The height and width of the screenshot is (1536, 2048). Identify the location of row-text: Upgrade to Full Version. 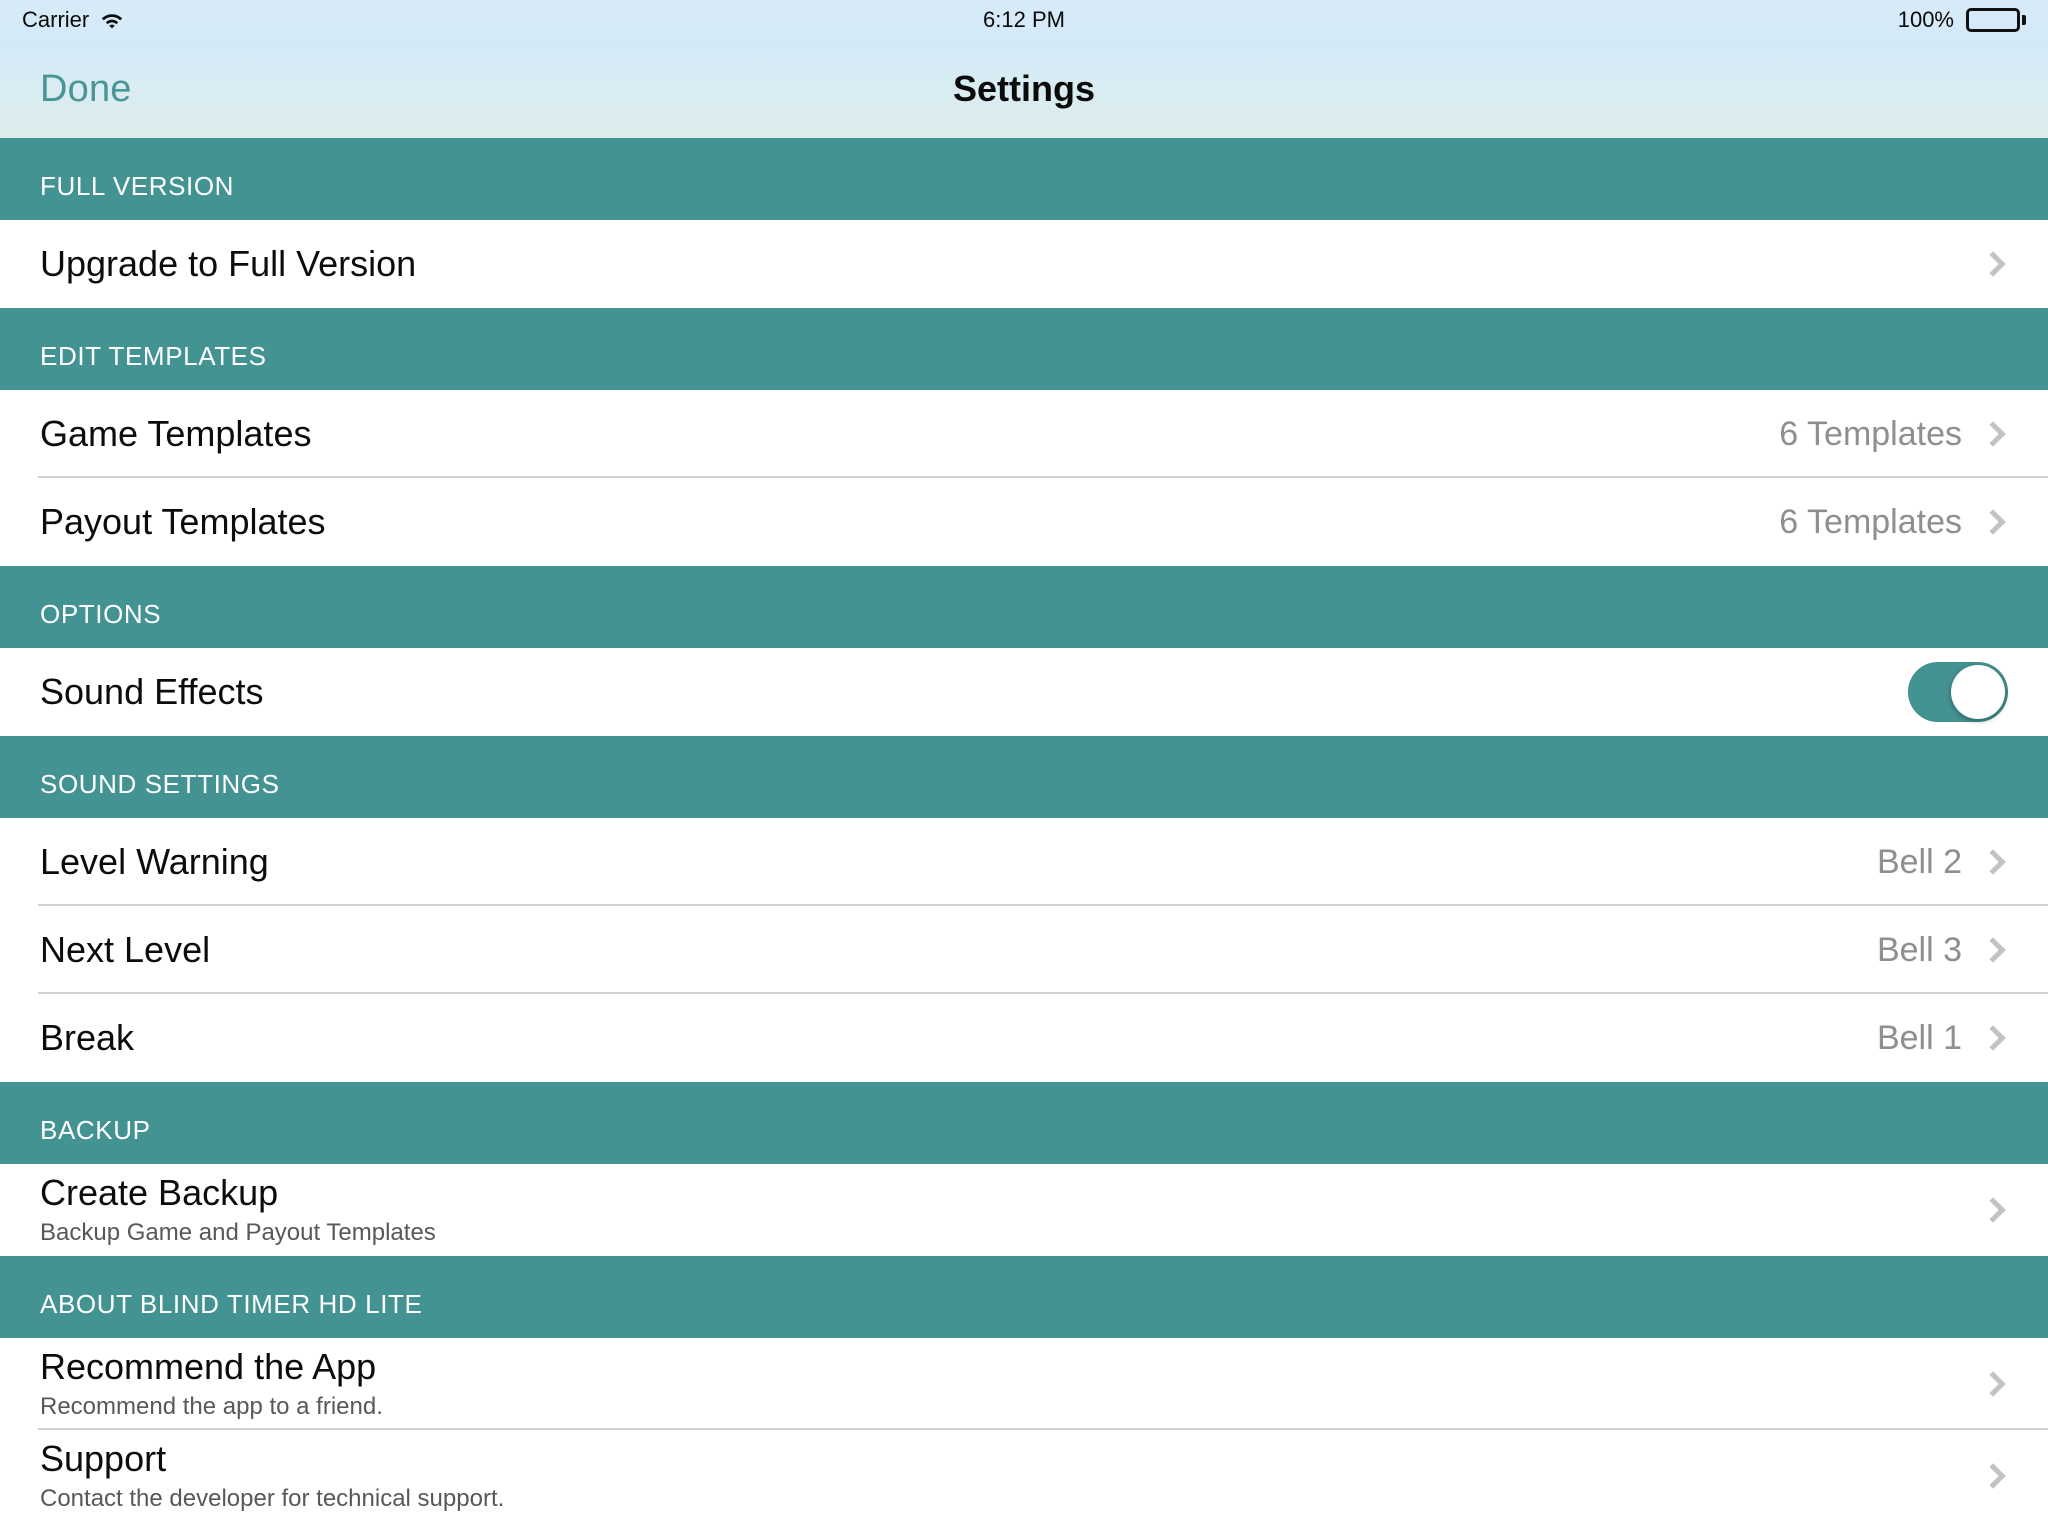
(228, 264).